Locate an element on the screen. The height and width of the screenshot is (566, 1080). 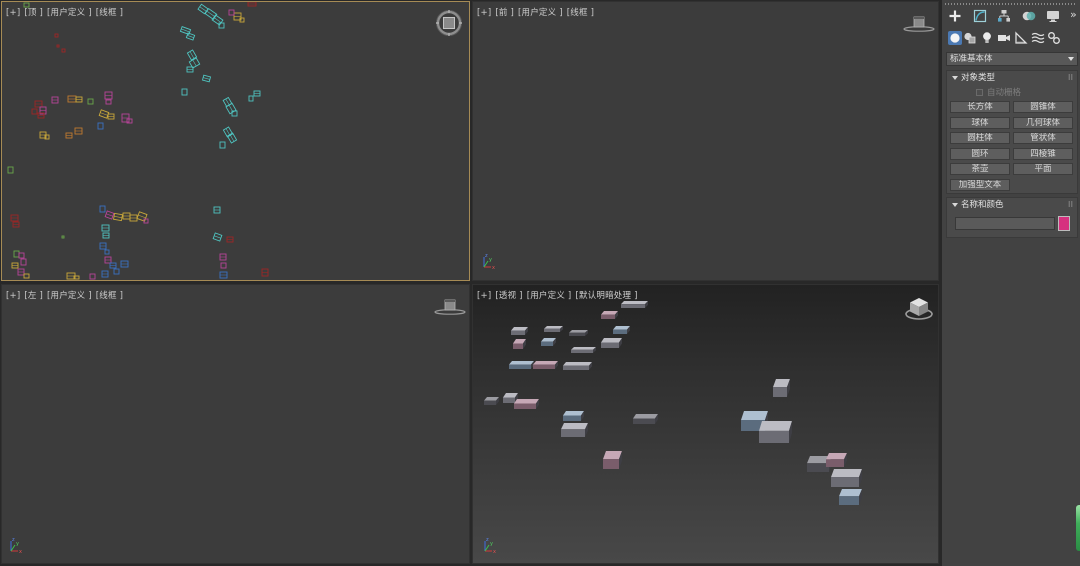
plane-button: 平面 is located at coordinates (1043, 169).